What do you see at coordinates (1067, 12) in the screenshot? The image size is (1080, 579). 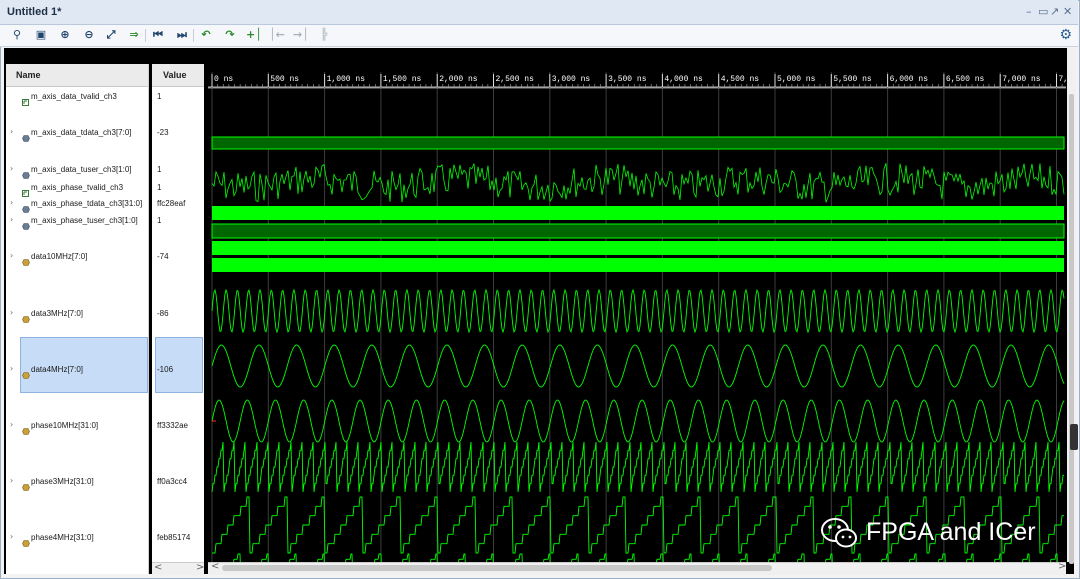 I see `close-icon: ✕` at bounding box center [1067, 12].